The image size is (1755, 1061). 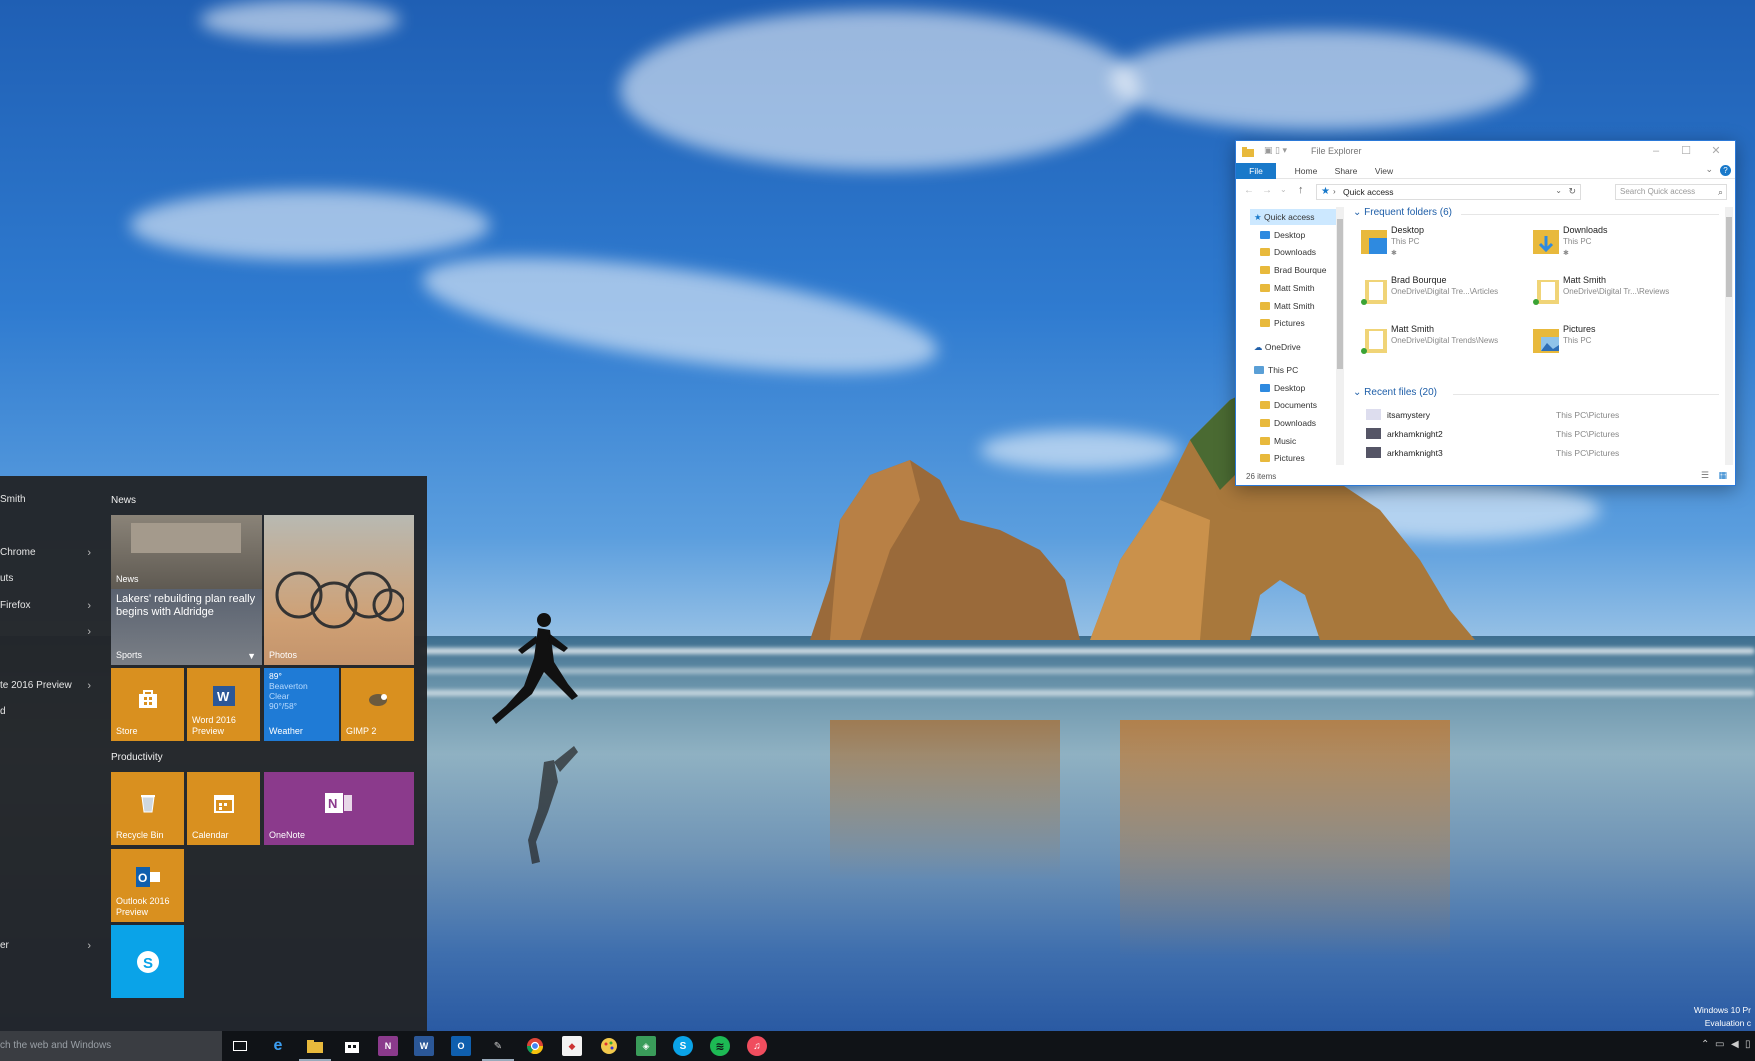 I want to click on app-item-label: Firefox, so click(x=15, y=605).